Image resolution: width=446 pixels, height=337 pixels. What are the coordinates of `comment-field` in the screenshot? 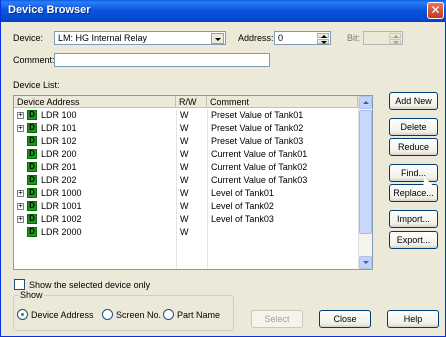 It's located at (162, 60).